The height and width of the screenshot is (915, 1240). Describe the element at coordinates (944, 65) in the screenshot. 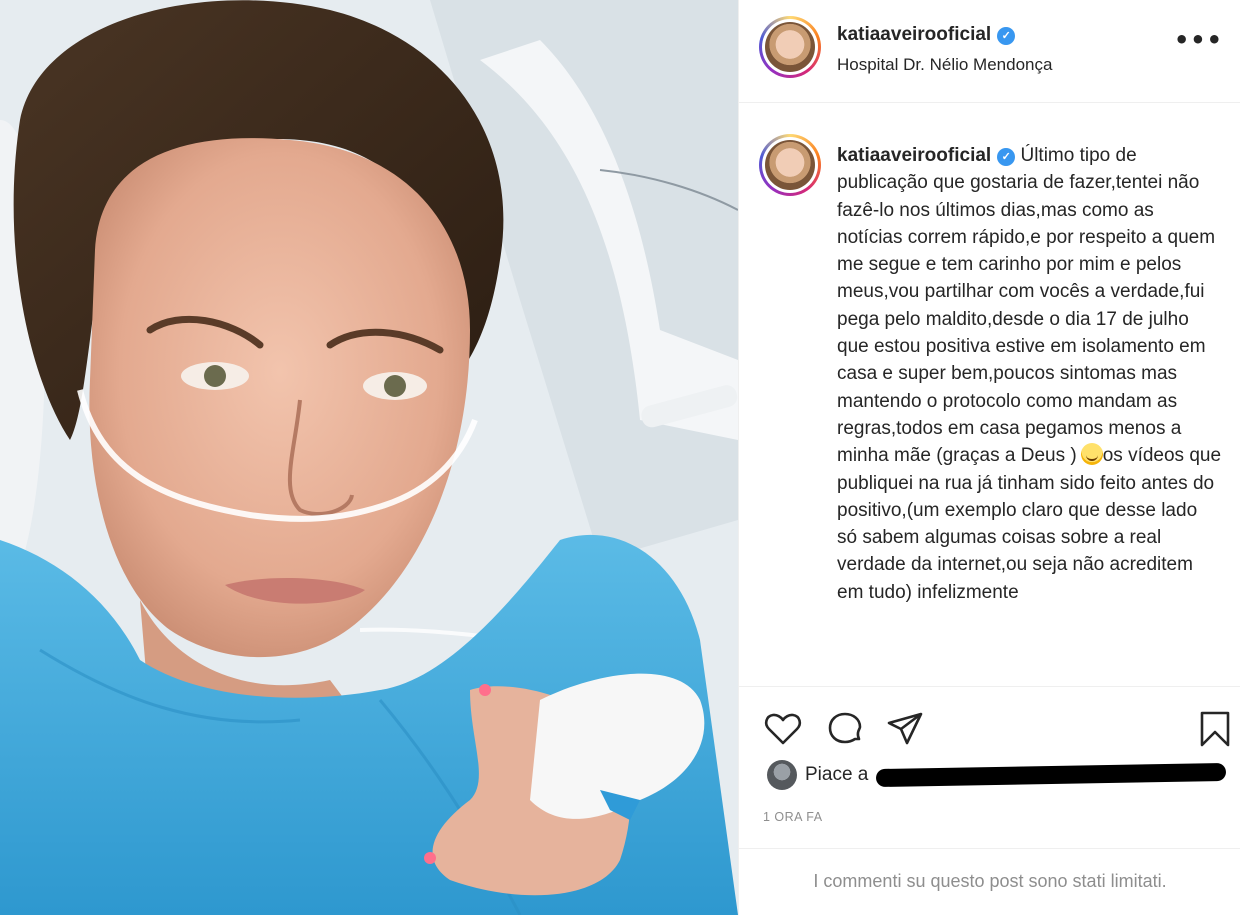

I see `location-link: Hospital Dr. Nélio Mendonça` at that location.